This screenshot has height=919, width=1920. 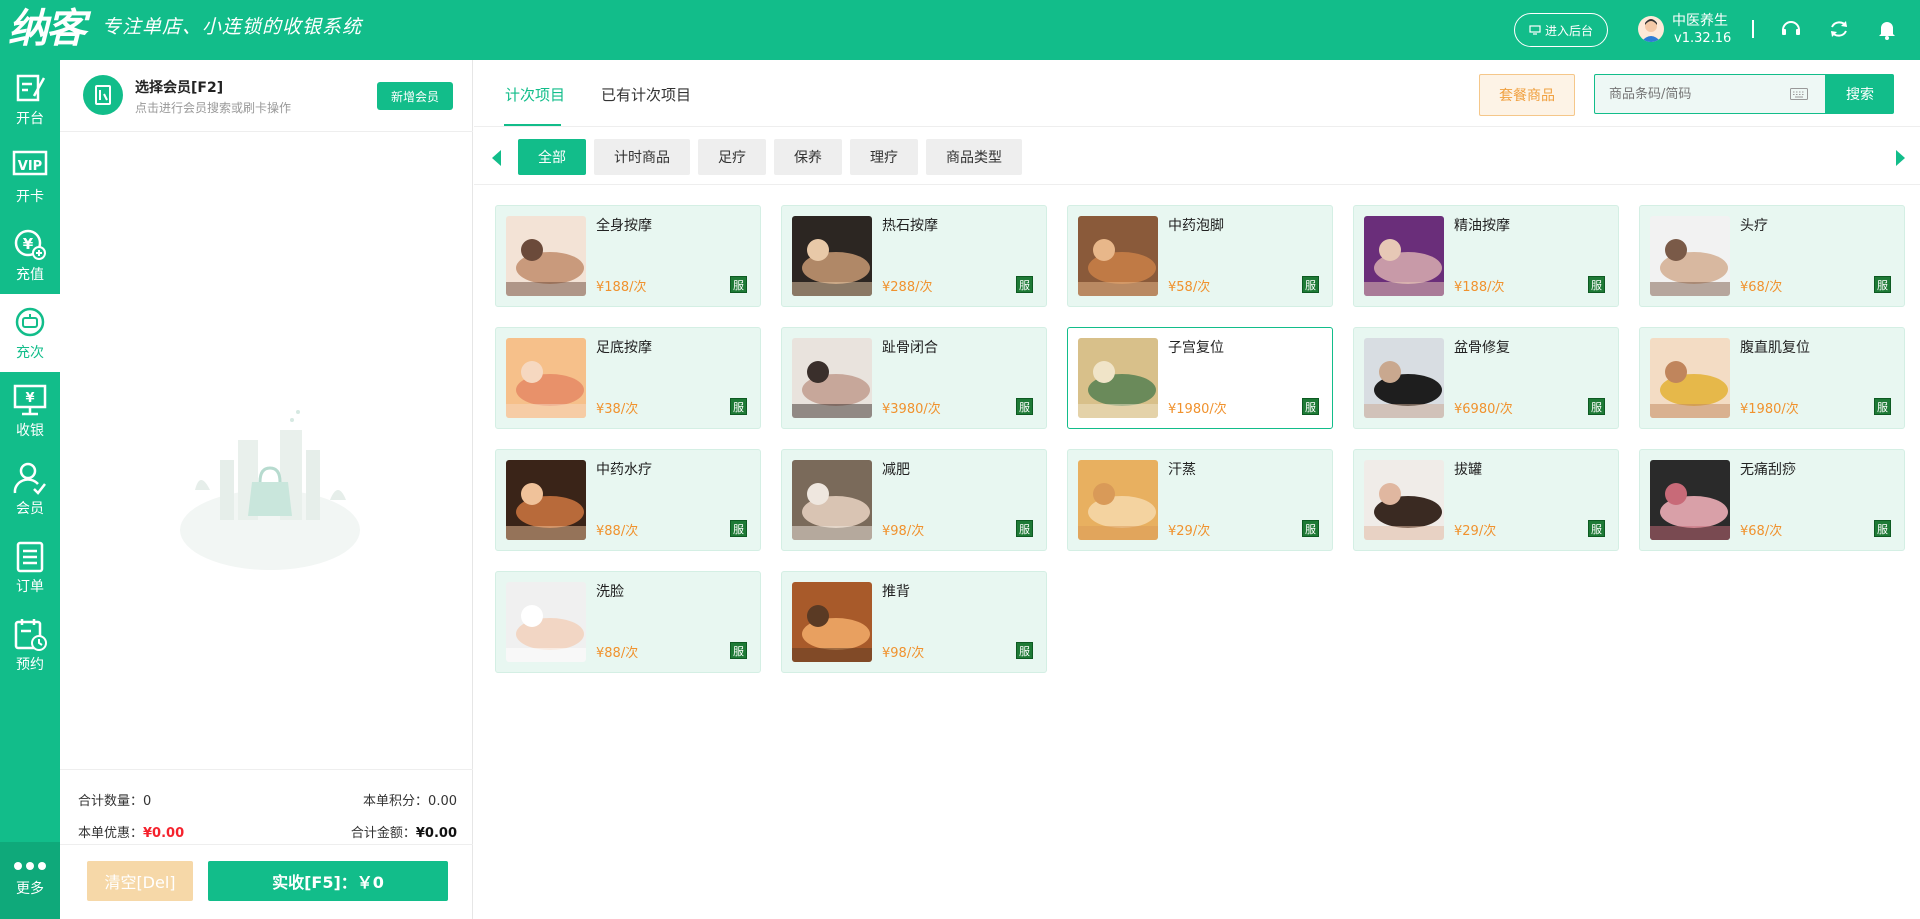 What do you see at coordinates (30, 99) in the screenshot?
I see `nav-open-table: 开台` at bounding box center [30, 99].